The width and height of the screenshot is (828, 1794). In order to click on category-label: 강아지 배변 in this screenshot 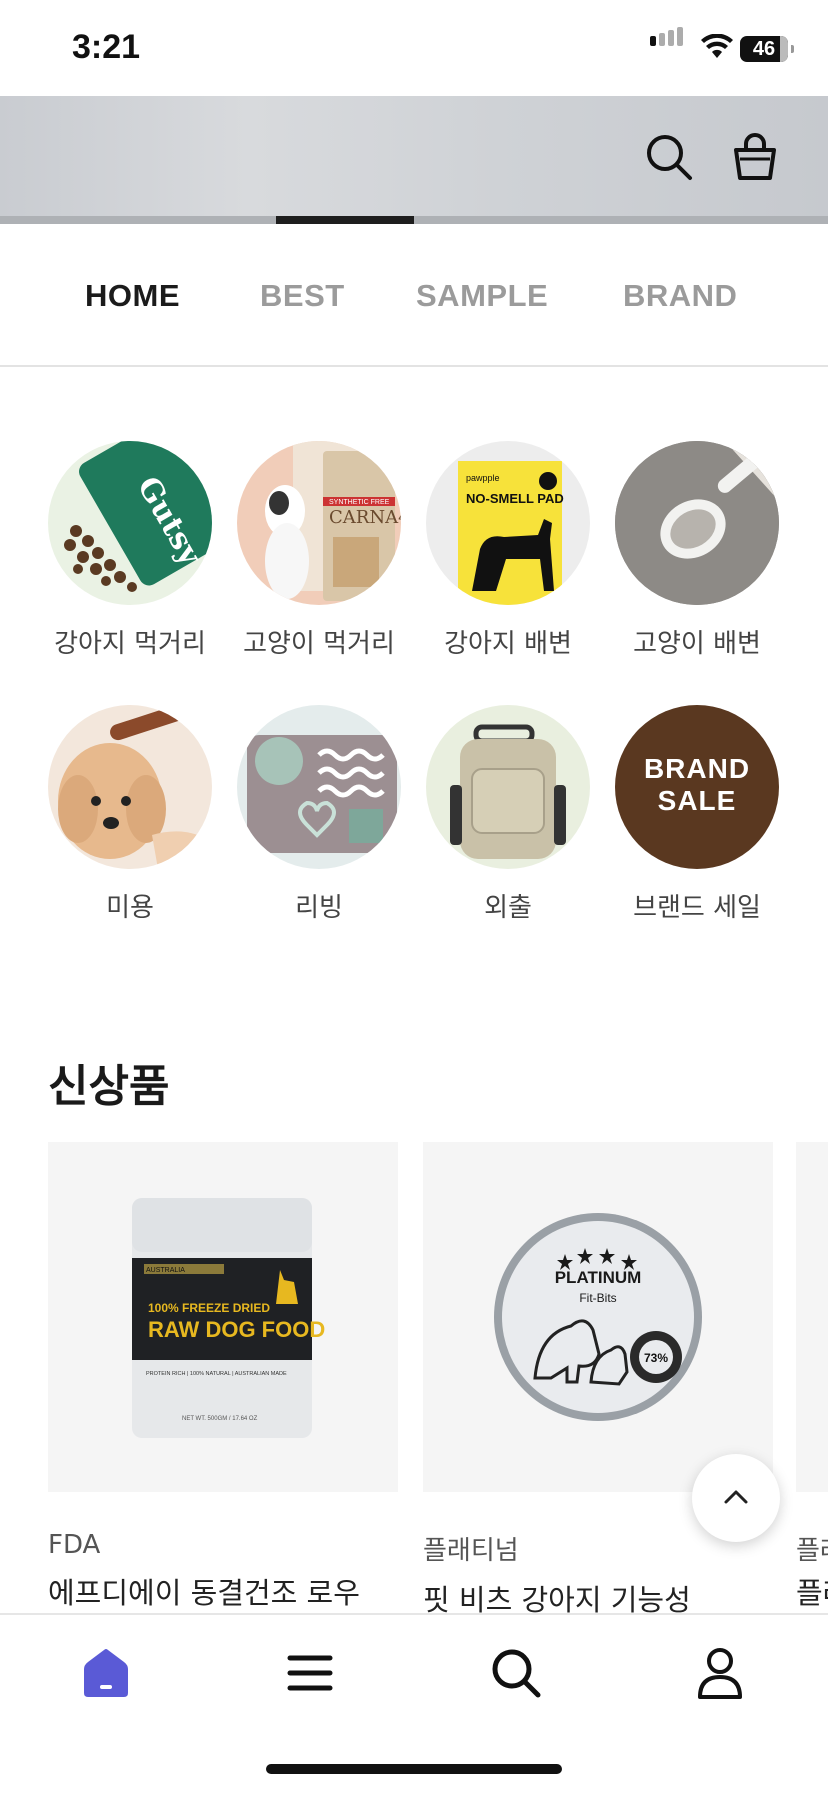, I will do `click(508, 644)`.